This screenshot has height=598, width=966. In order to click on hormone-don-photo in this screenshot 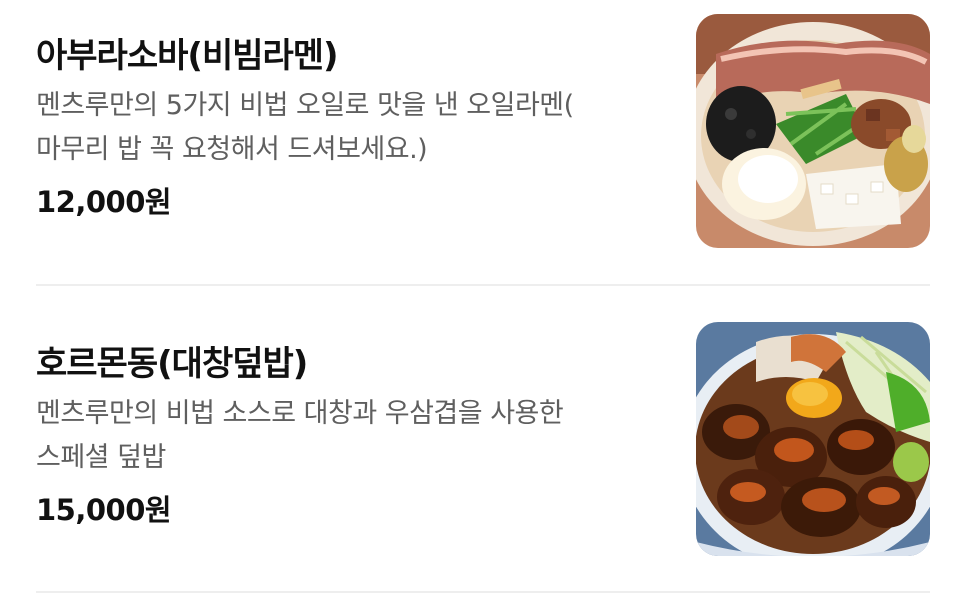, I will do `click(813, 439)`.